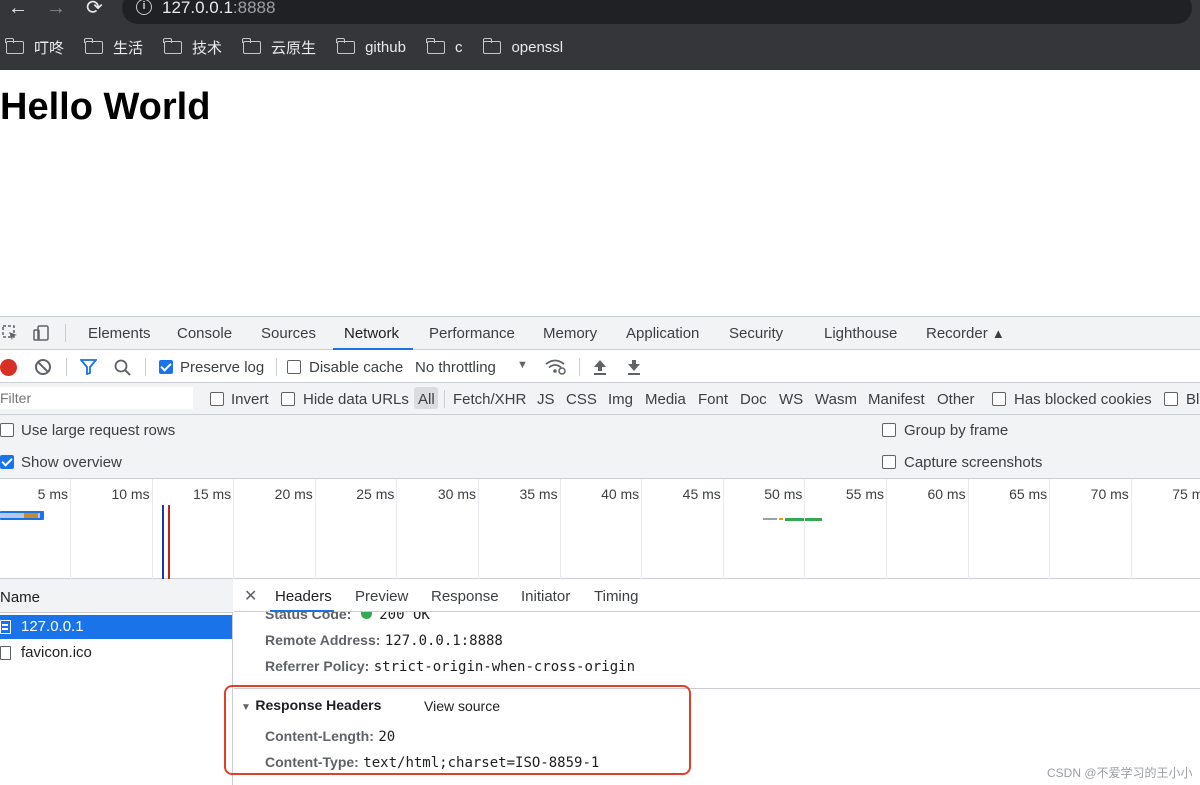 This screenshot has width=1200, height=785. Describe the element at coordinates (570, 333) in the screenshot. I see `tab-memory: Memory` at that location.